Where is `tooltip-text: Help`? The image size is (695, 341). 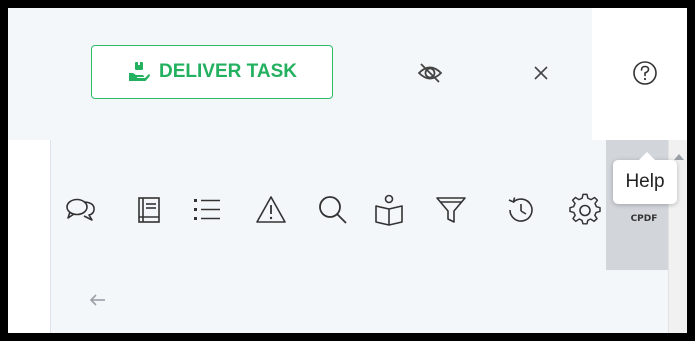 tooltip-text: Help is located at coordinates (645, 181).